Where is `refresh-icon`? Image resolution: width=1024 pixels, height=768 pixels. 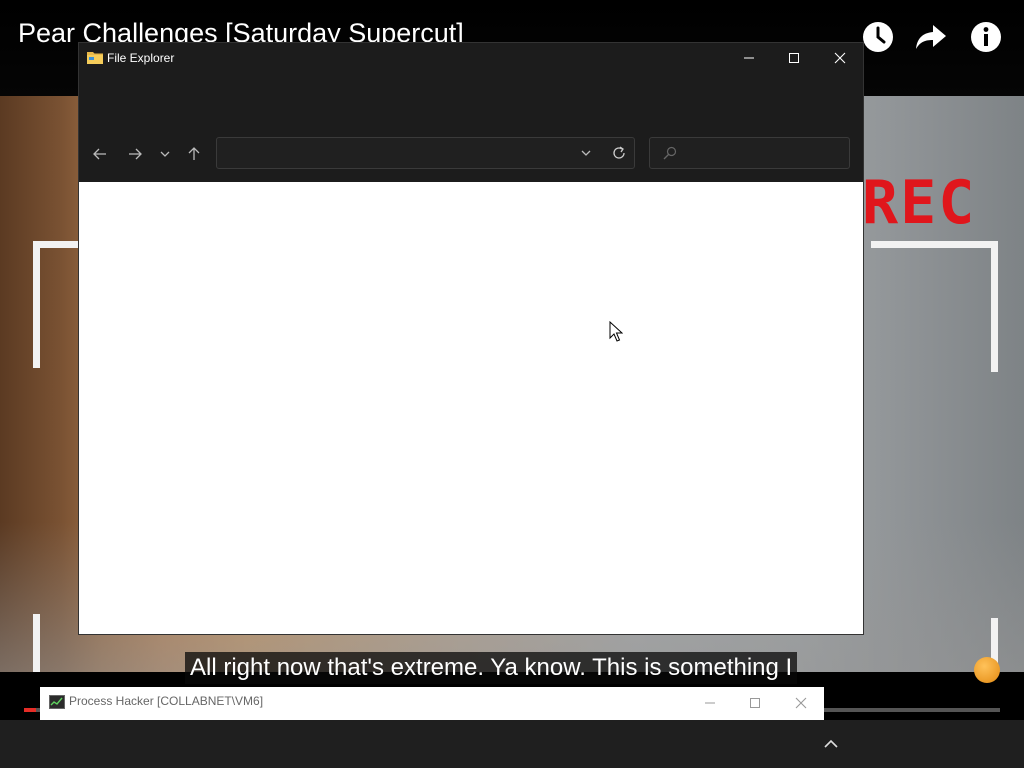 refresh-icon is located at coordinates (619, 152).